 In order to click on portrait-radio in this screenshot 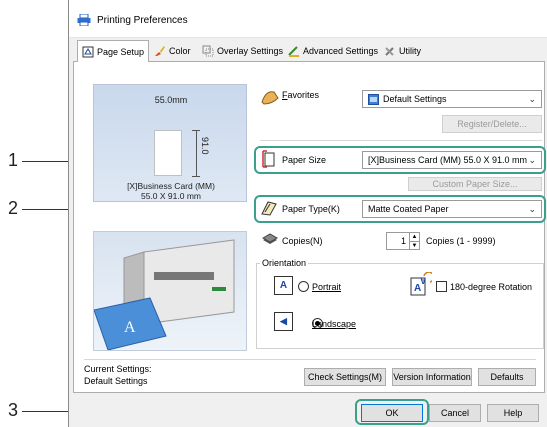, I will do `click(303, 286)`.